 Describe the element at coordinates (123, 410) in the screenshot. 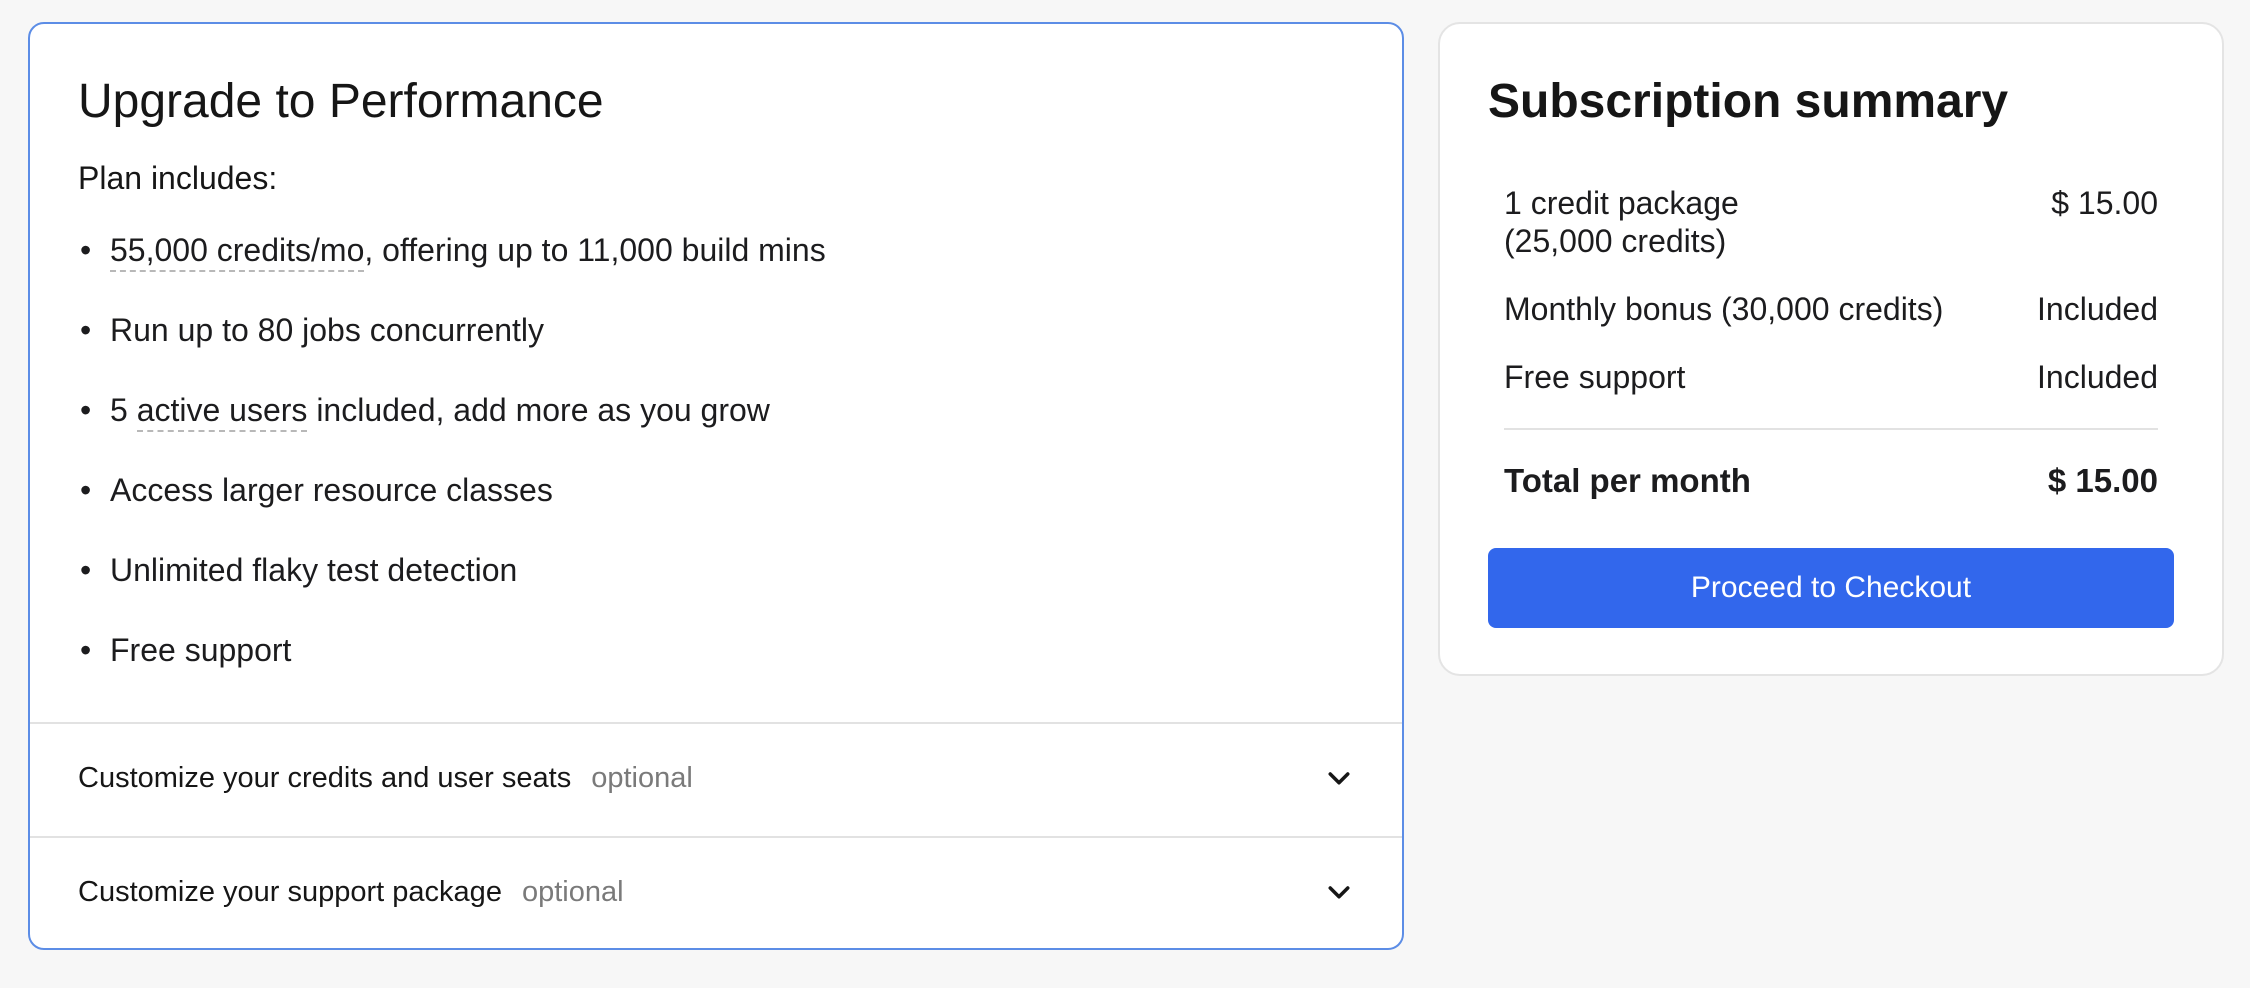

I see `feature-text: 5` at that location.